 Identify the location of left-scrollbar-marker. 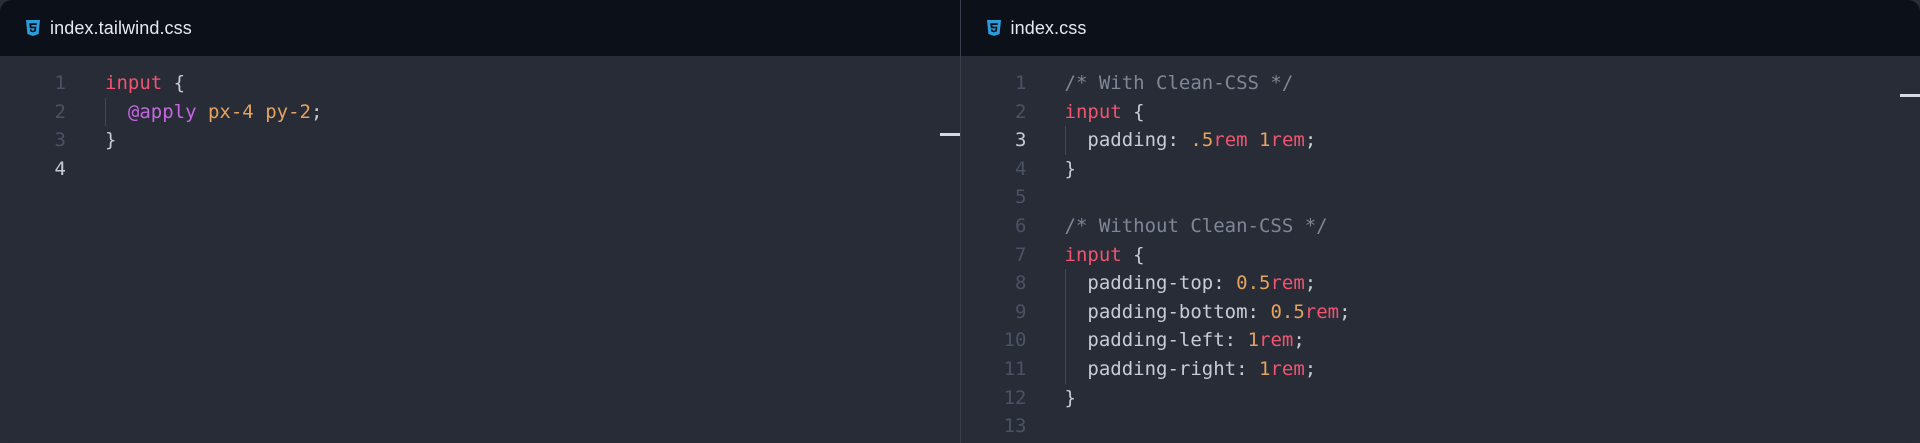
(950, 134).